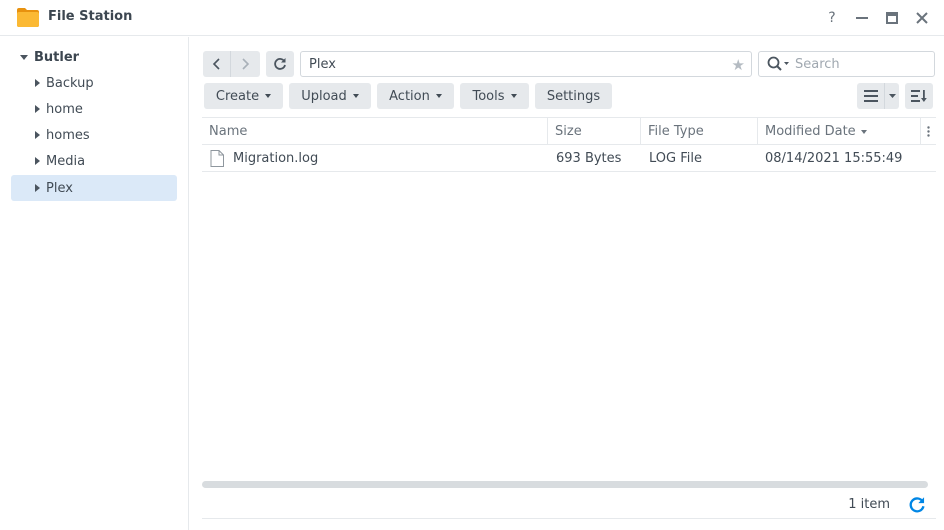 Image resolution: width=944 pixels, height=530 pixels. I want to click on action-label: Action, so click(409, 96).